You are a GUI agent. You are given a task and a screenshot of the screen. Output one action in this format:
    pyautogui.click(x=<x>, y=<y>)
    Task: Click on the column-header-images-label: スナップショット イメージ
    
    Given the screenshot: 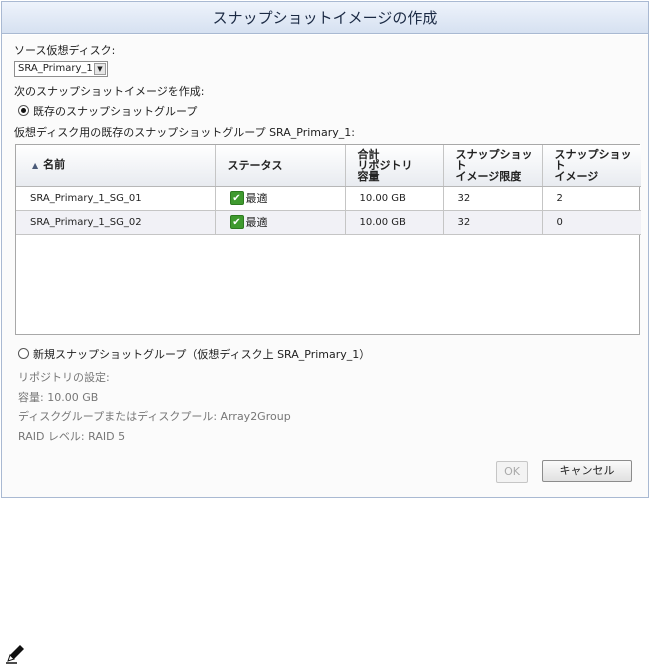 What is the action you would take?
    pyautogui.click(x=593, y=165)
    